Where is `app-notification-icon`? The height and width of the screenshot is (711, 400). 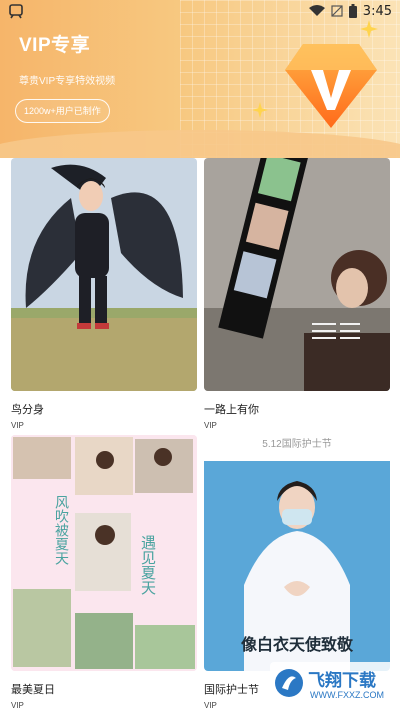
app-notification-icon is located at coordinates (16, 11).